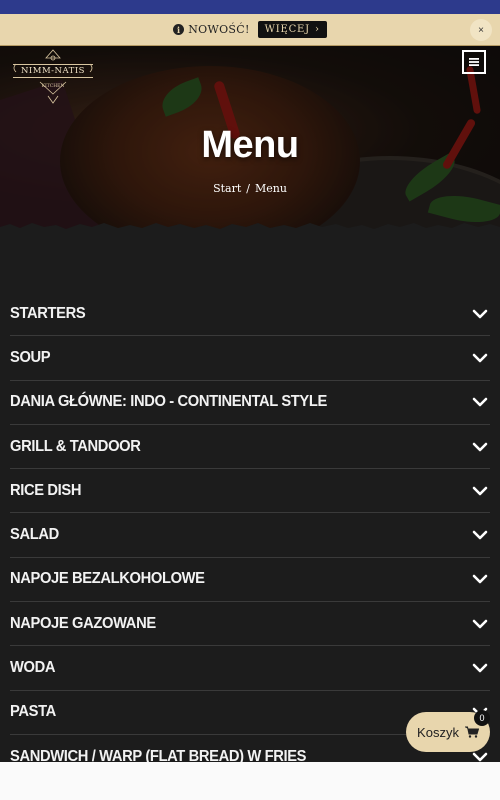 The width and height of the screenshot is (500, 800). I want to click on menu-category-row: NAPOJE BEZALKOHOLOWE, so click(250, 580).